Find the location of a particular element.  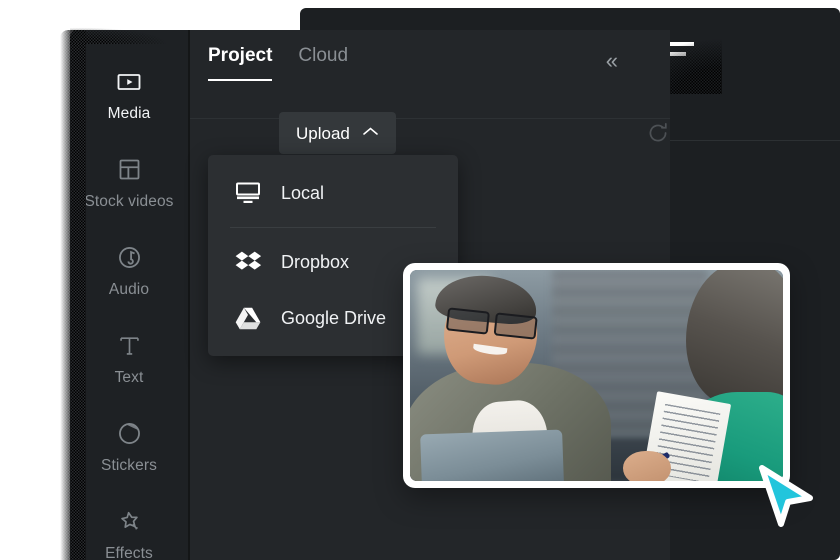

collapse-panel-icon: « is located at coordinates (612, 61).